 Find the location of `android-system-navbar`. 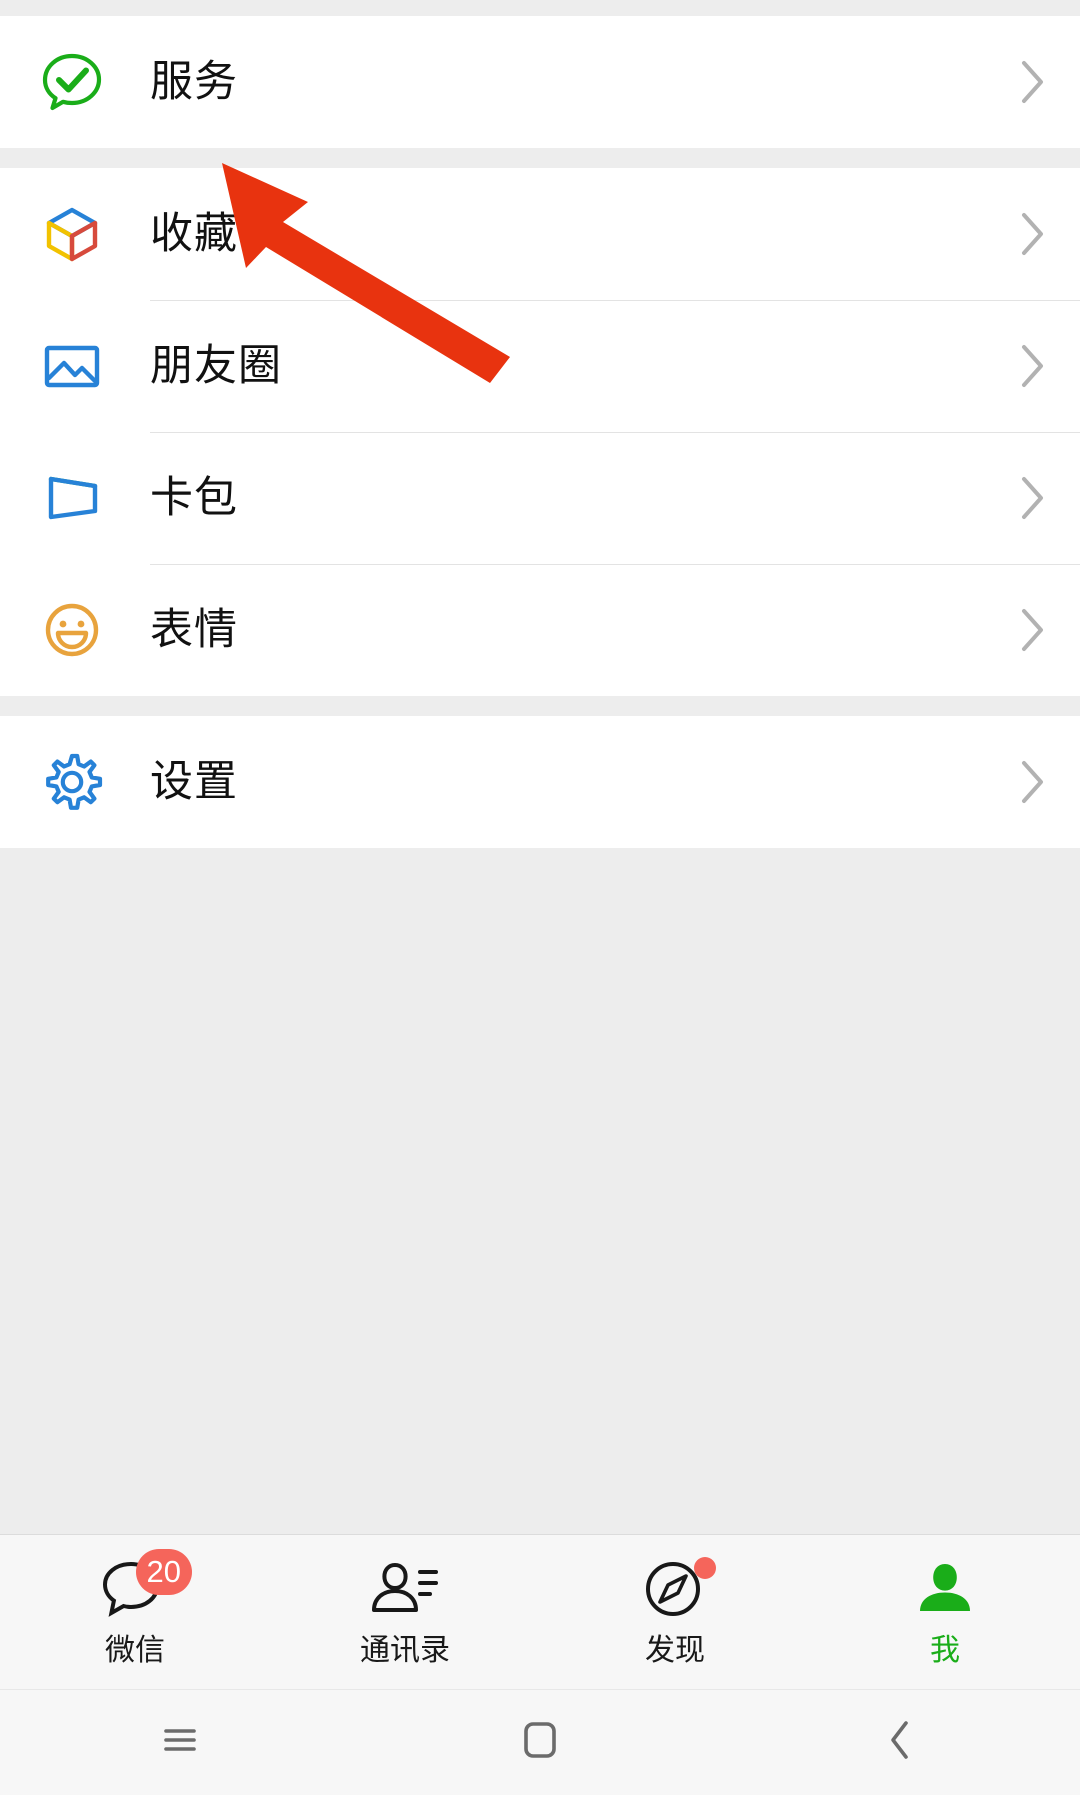

android-system-navbar is located at coordinates (540, 1742).